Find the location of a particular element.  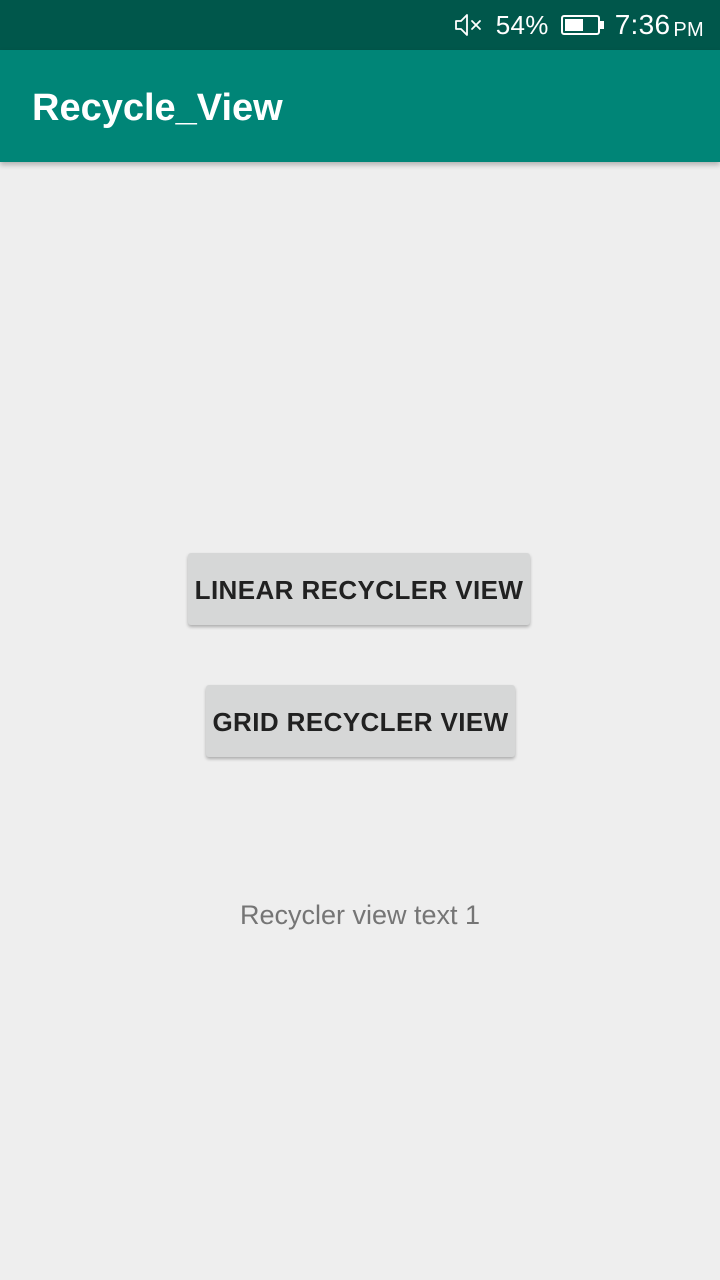

battery-icon is located at coordinates (582, 25).